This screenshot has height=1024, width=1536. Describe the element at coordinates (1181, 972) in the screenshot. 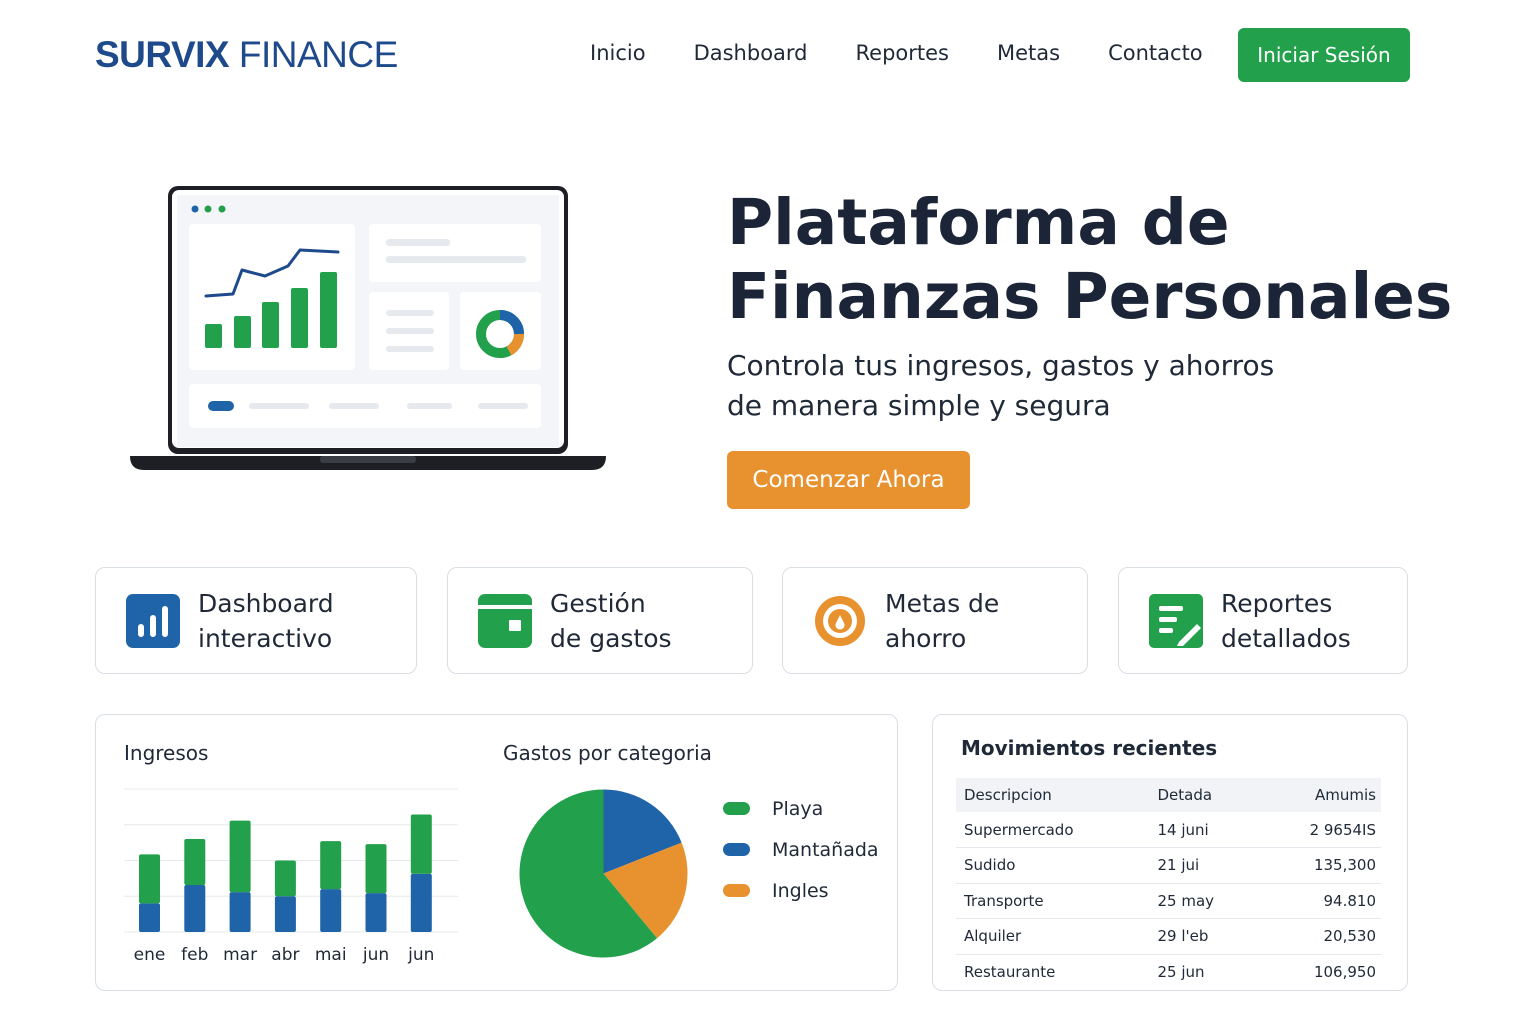

I see `row-date: 25 jun` at that location.